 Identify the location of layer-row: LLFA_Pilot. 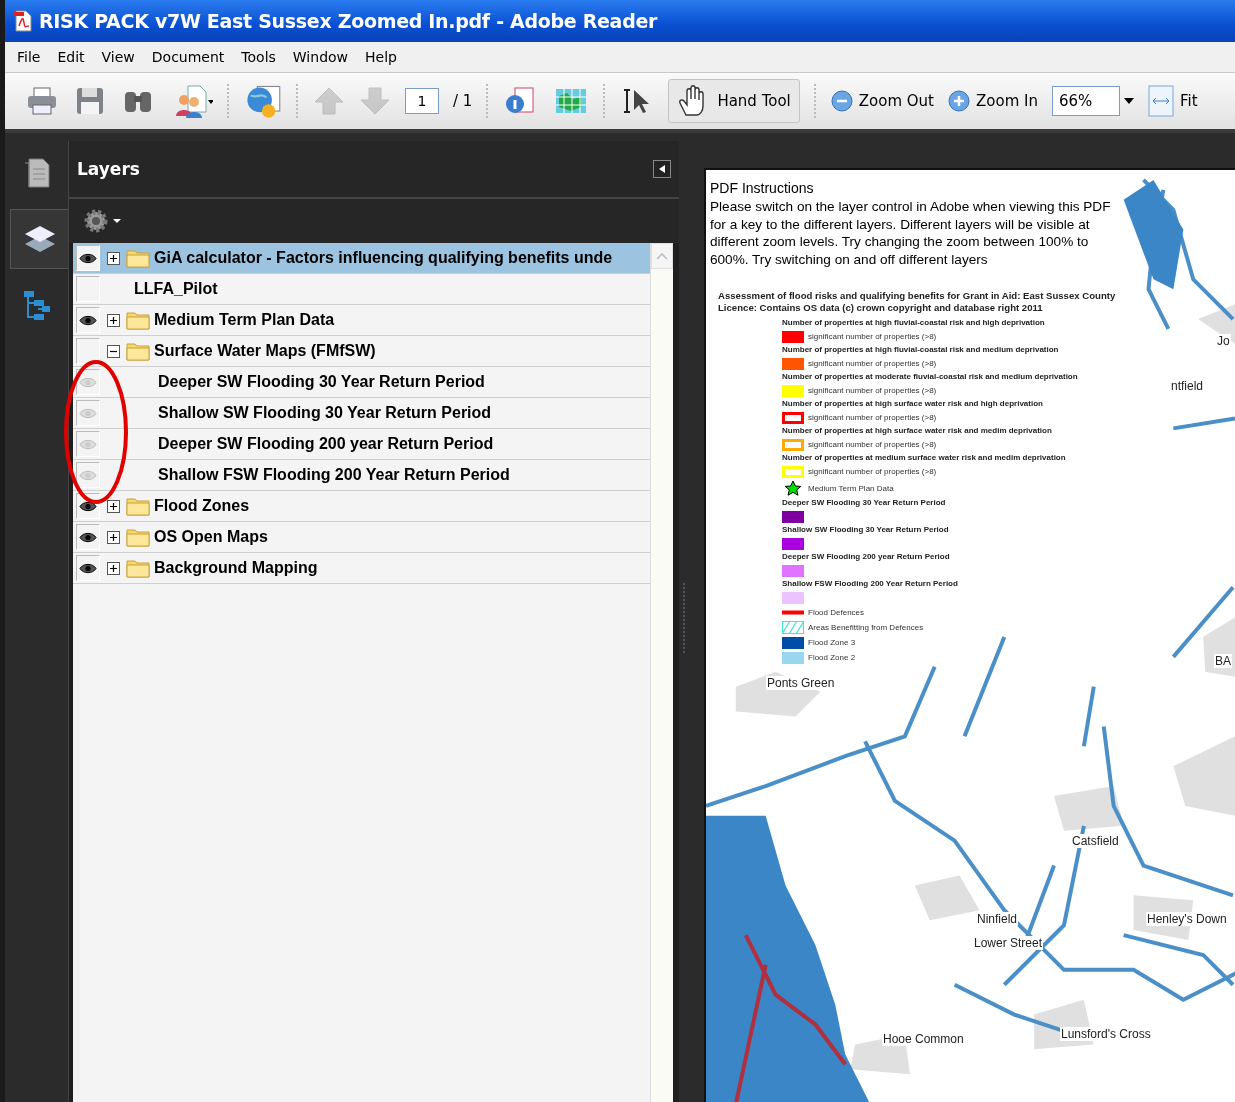
(361, 289).